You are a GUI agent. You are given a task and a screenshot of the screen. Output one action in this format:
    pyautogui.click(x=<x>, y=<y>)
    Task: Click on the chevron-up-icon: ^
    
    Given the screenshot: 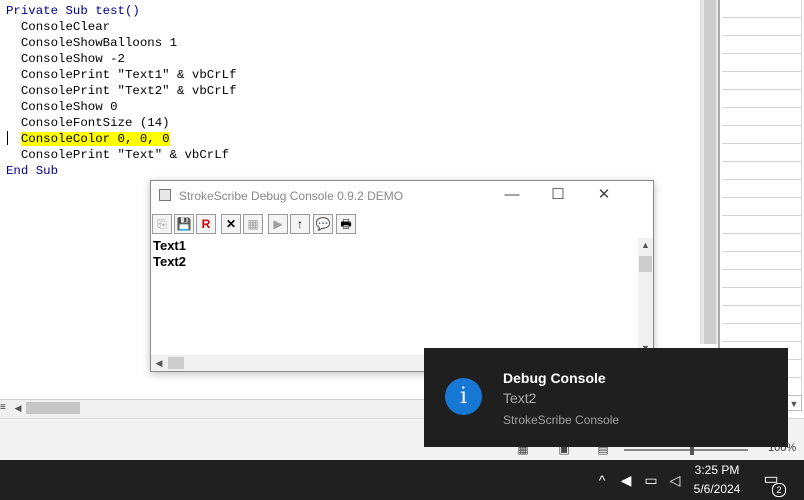 What is the action you would take?
    pyautogui.click(x=602, y=480)
    